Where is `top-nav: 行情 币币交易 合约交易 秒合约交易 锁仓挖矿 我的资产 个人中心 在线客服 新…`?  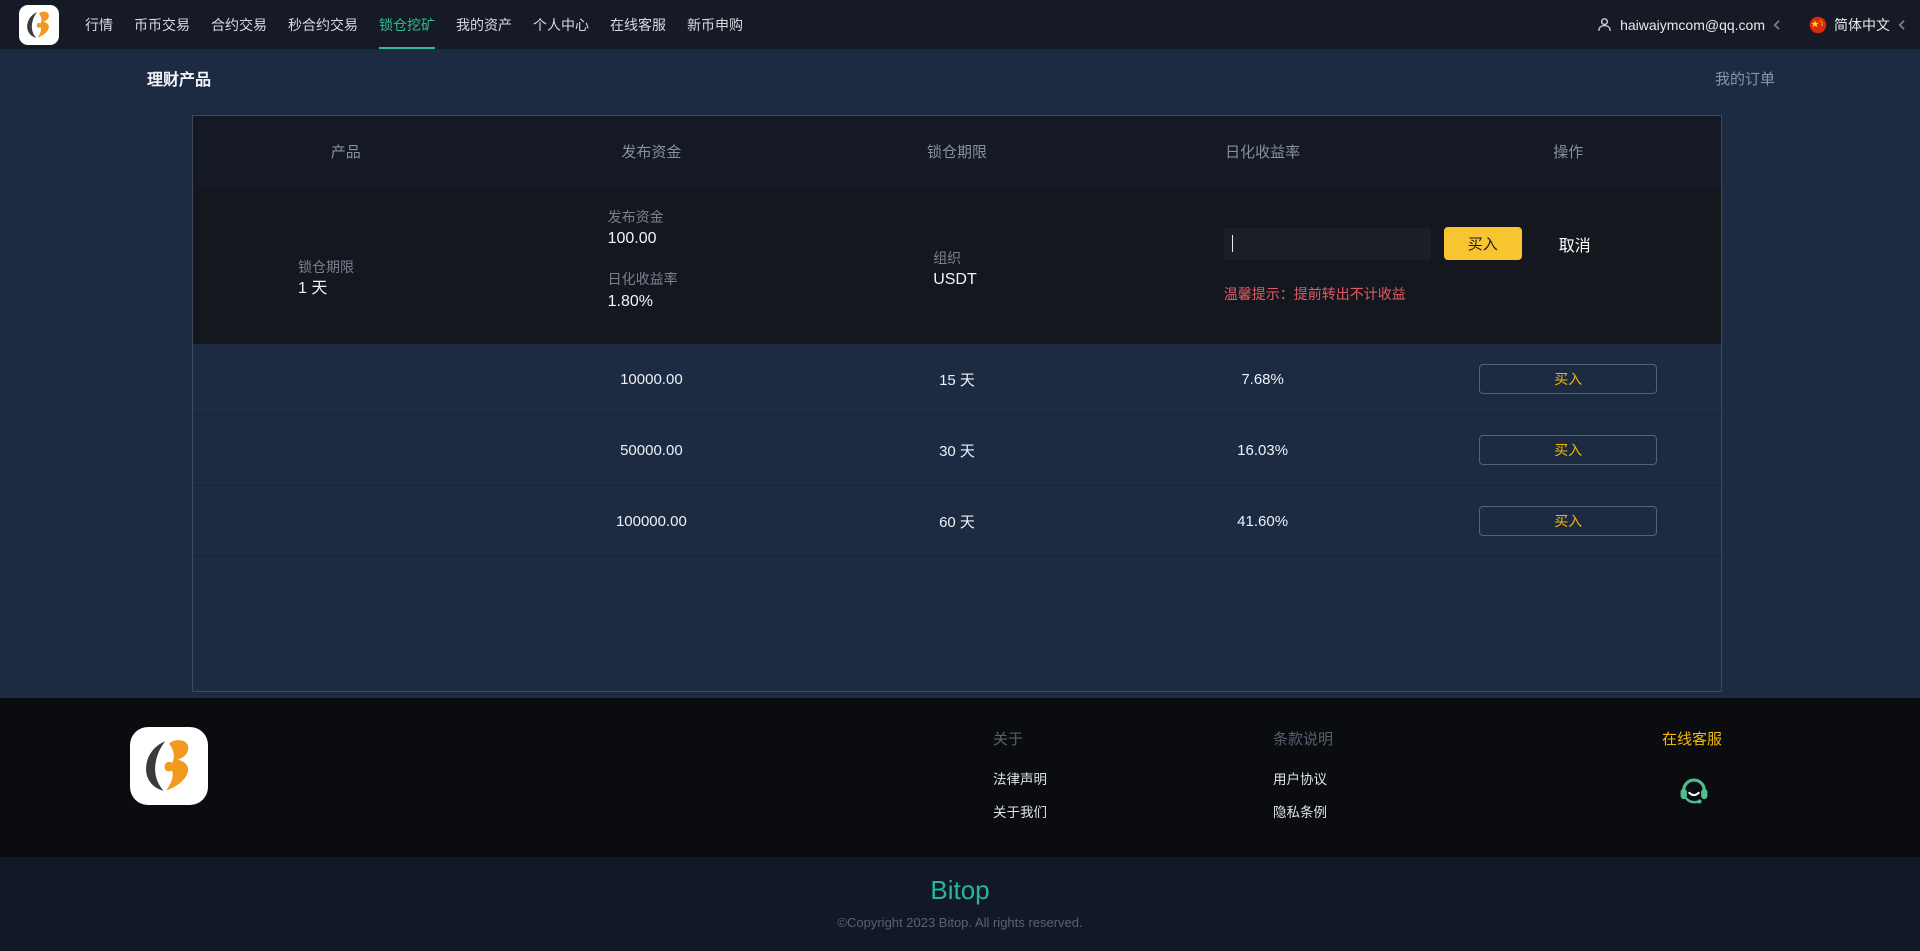
top-nav: 行情 币币交易 合约交易 秒合约交易 锁仓挖矿 我的资产 个人中心 在线客服 新… is located at coordinates (960, 24).